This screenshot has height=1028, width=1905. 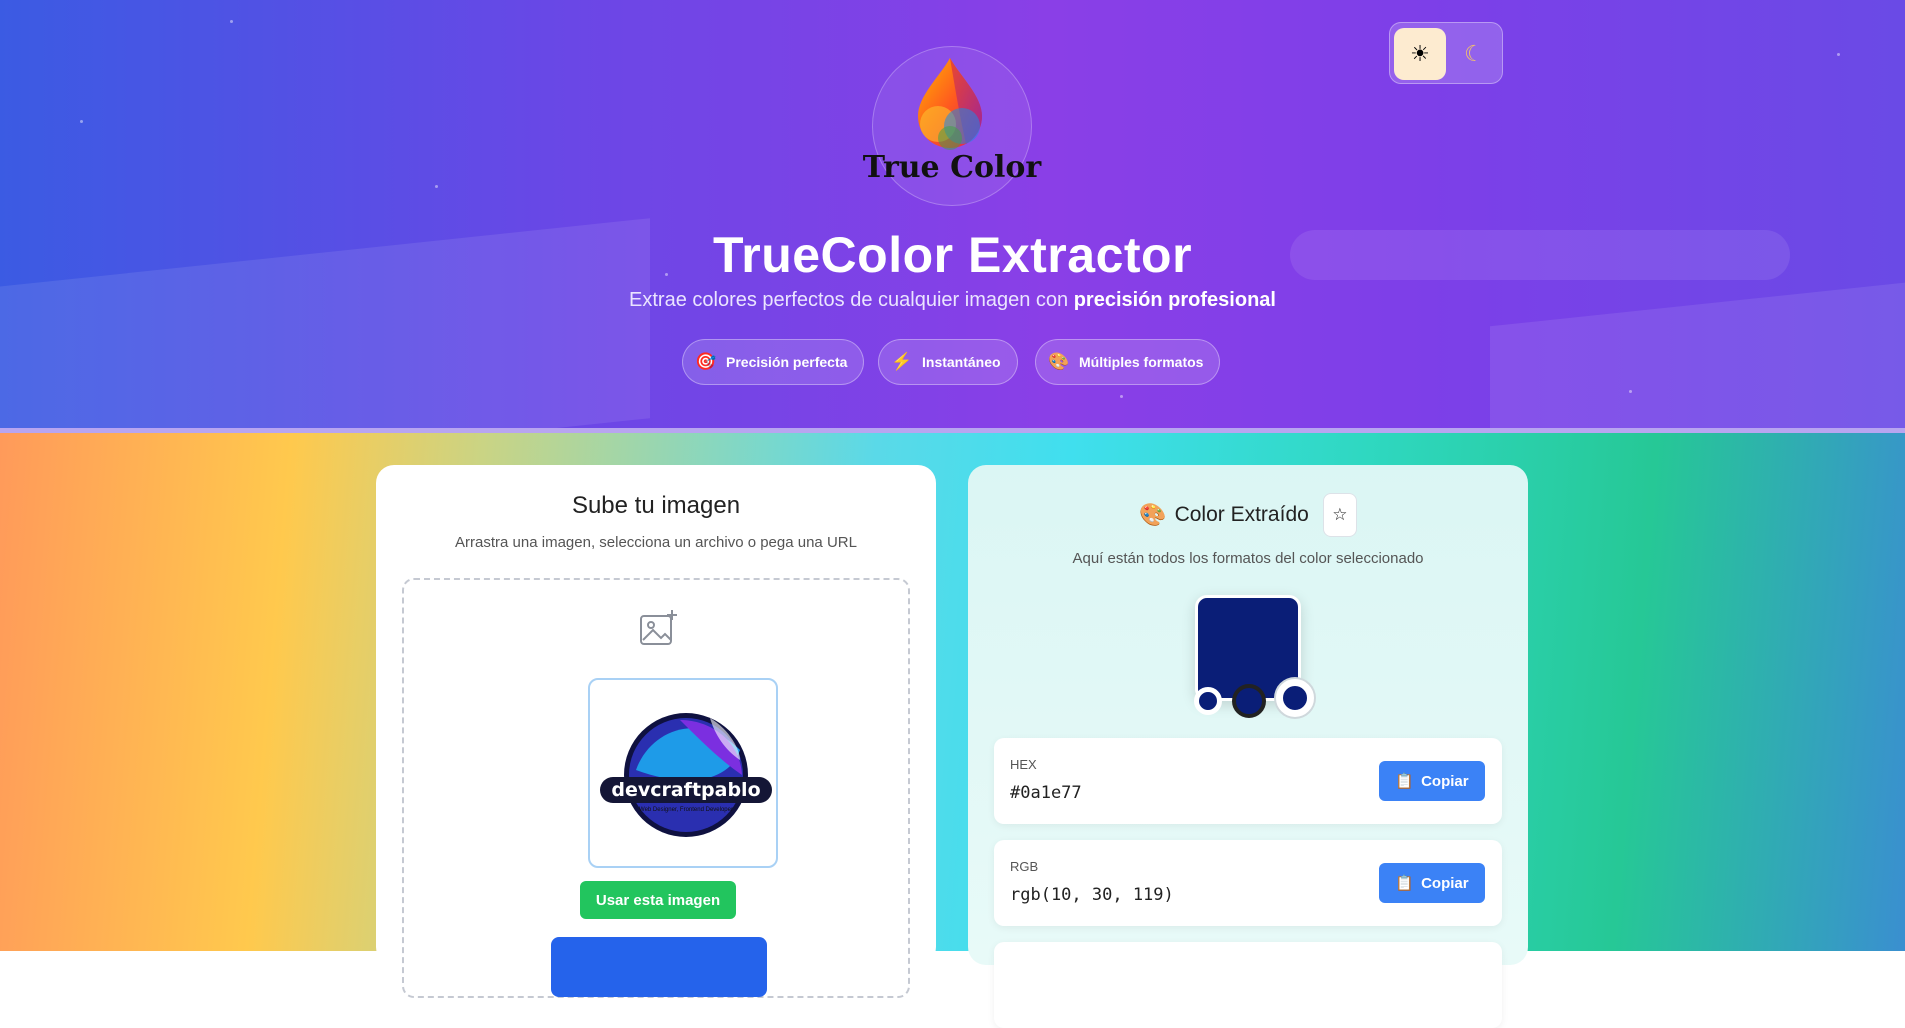 What do you see at coordinates (1023, 764) in the screenshot?
I see `format-label: HEX` at bounding box center [1023, 764].